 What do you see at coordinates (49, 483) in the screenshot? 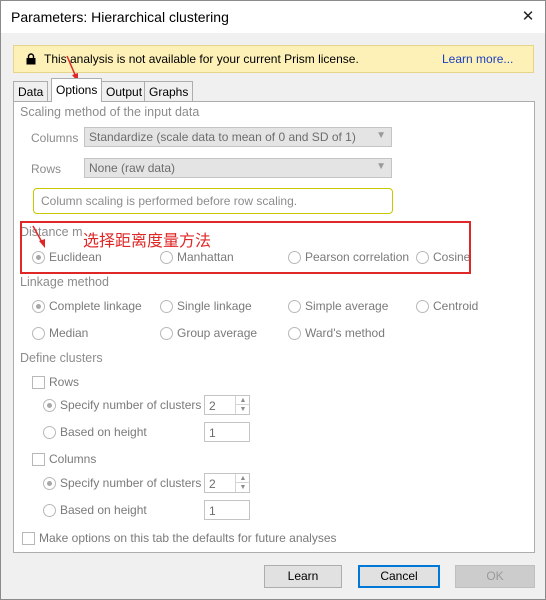
I see `radio-columns-specify-clusters` at bounding box center [49, 483].